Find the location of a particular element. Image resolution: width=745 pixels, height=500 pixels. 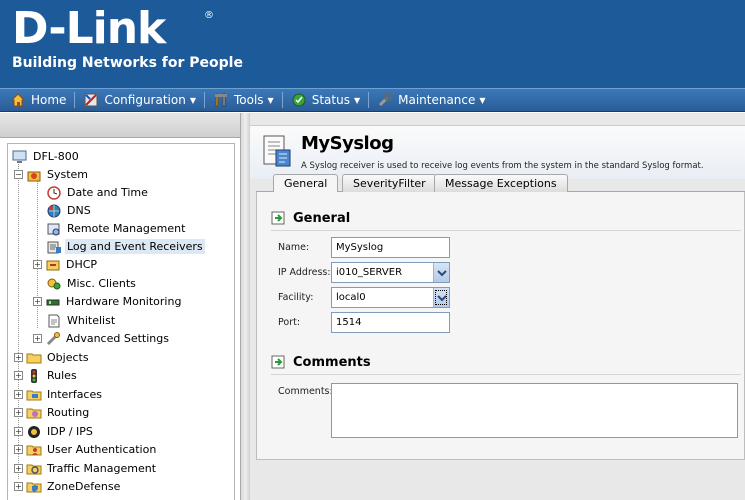

menu-home: Home is located at coordinates (36, 100).